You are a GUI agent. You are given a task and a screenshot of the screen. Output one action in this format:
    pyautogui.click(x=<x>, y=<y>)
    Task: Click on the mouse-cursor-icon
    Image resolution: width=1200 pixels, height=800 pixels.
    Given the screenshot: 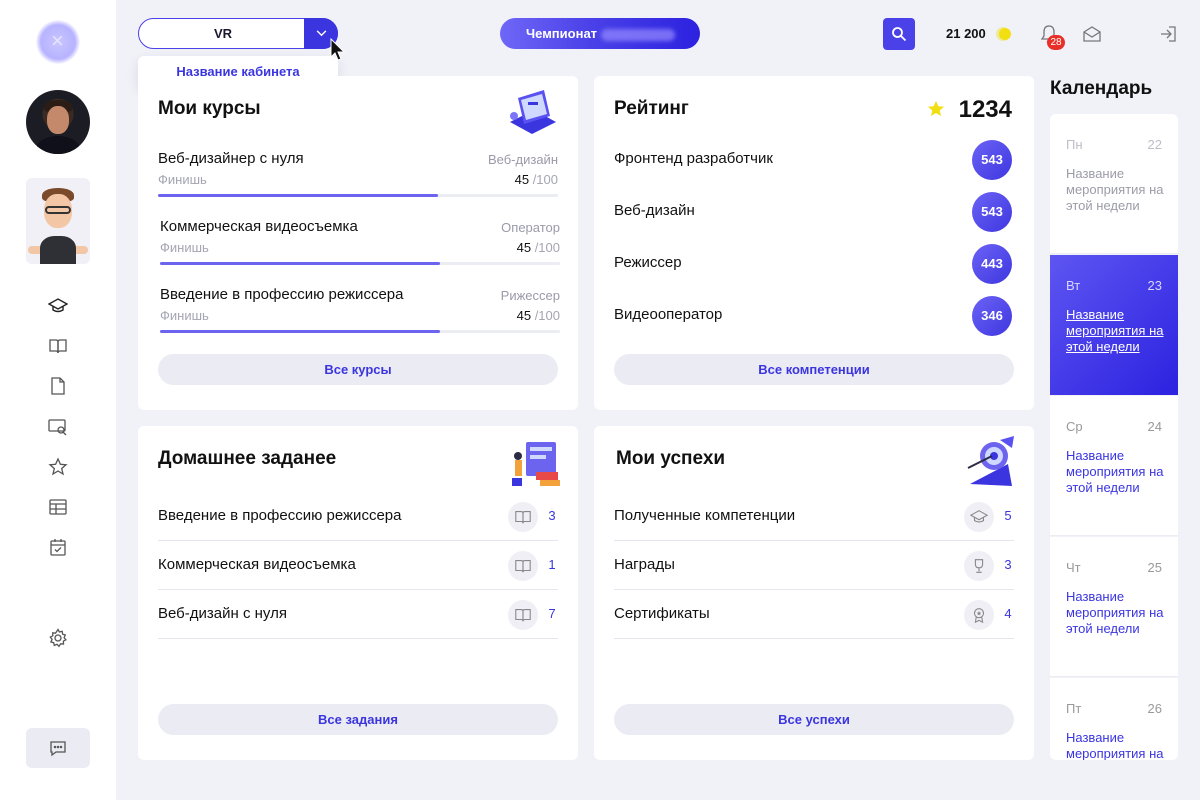 What is the action you would take?
    pyautogui.click(x=338, y=49)
    